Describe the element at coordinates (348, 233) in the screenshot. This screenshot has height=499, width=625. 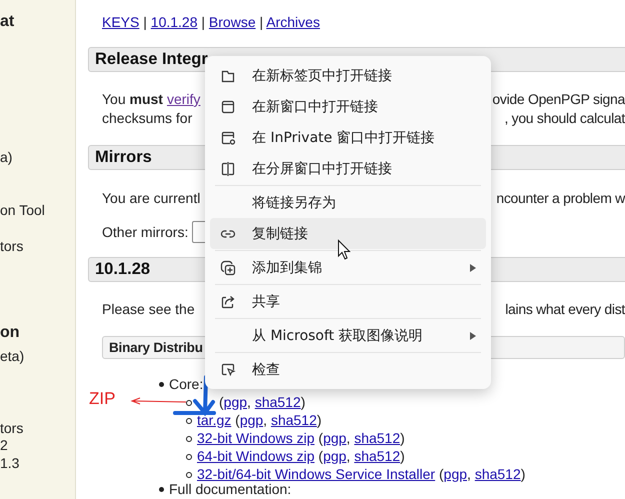
I see `menu-item: 复制链接` at that location.